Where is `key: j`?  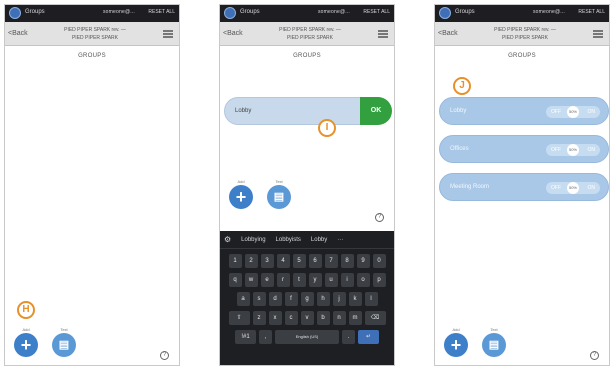 key: j is located at coordinates (339, 299).